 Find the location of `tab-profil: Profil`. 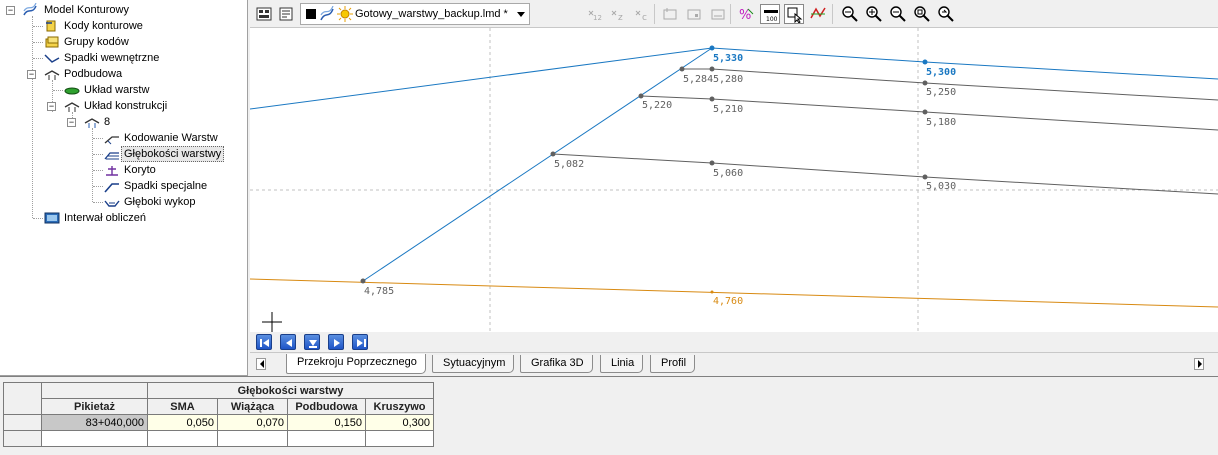

tab-profil: Profil is located at coordinates (673, 364).